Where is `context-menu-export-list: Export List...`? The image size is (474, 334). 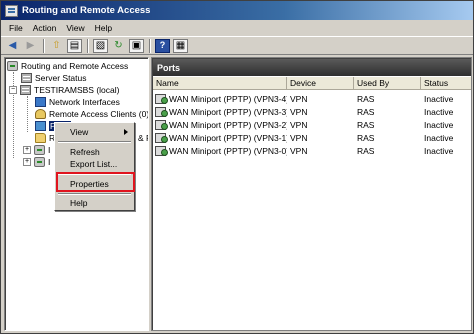
context-menu-export-list: Export List... is located at coordinates (94, 164).